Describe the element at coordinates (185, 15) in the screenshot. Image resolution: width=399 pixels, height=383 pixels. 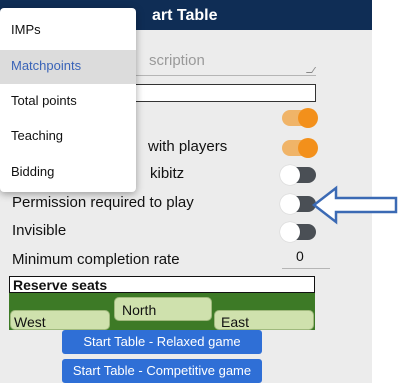
I see `page-title: art Table` at that location.